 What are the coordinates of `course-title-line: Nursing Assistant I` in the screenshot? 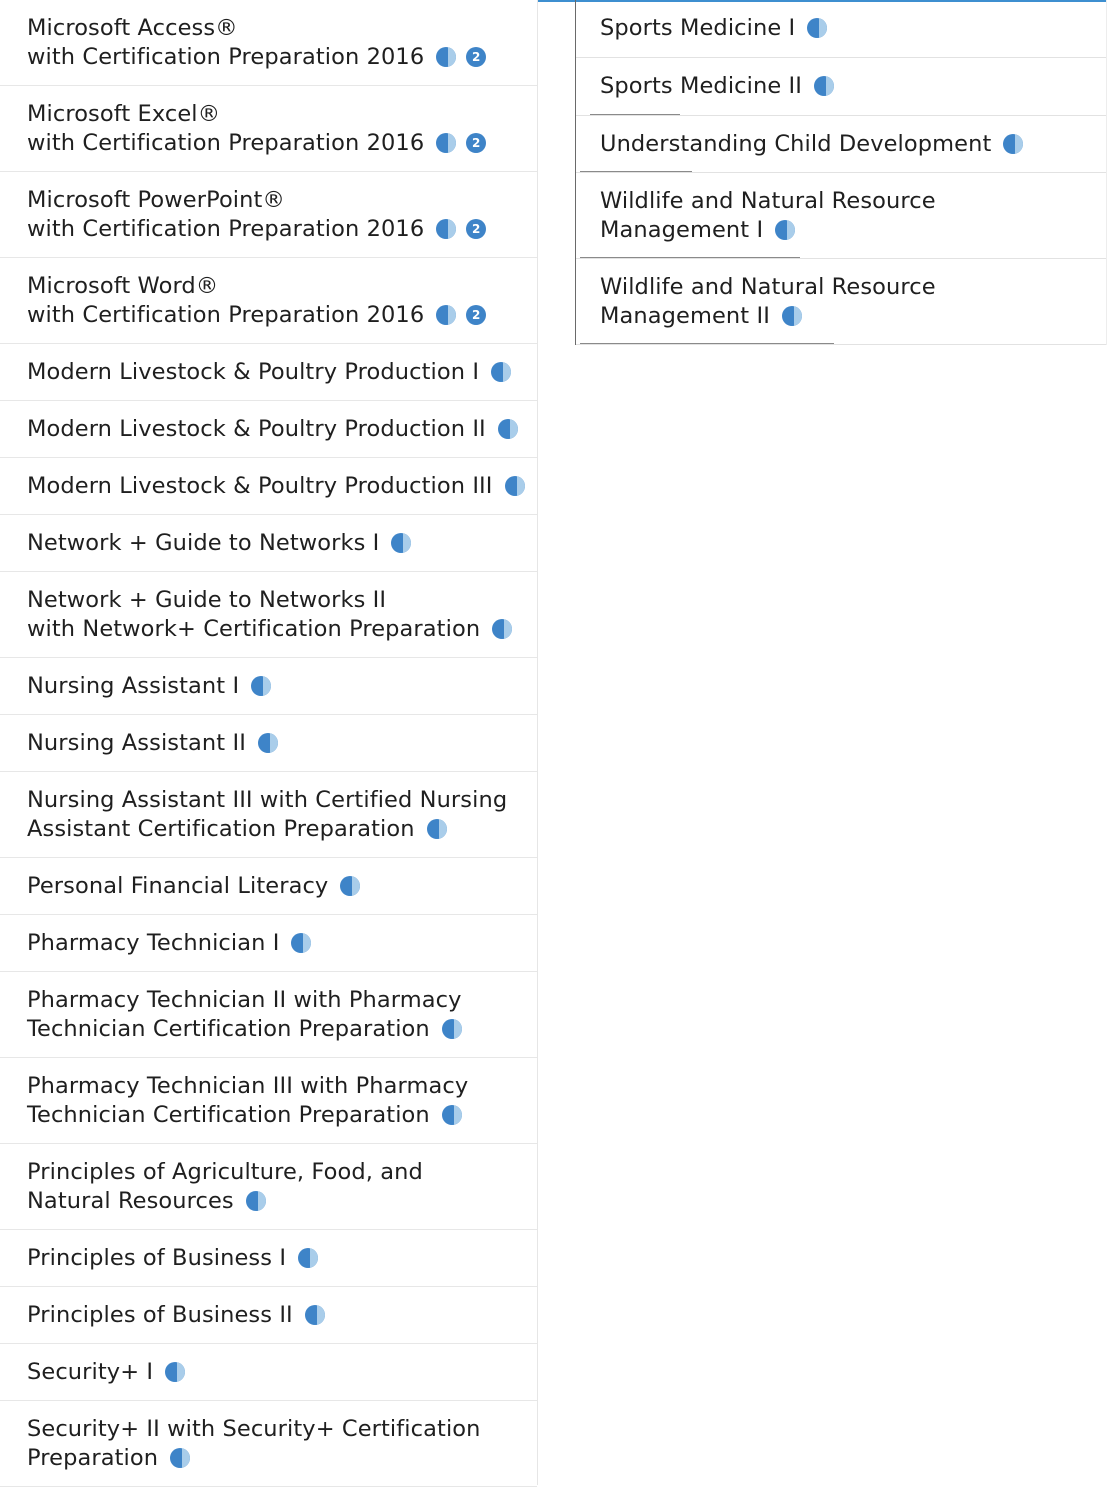 It's located at (133, 685).